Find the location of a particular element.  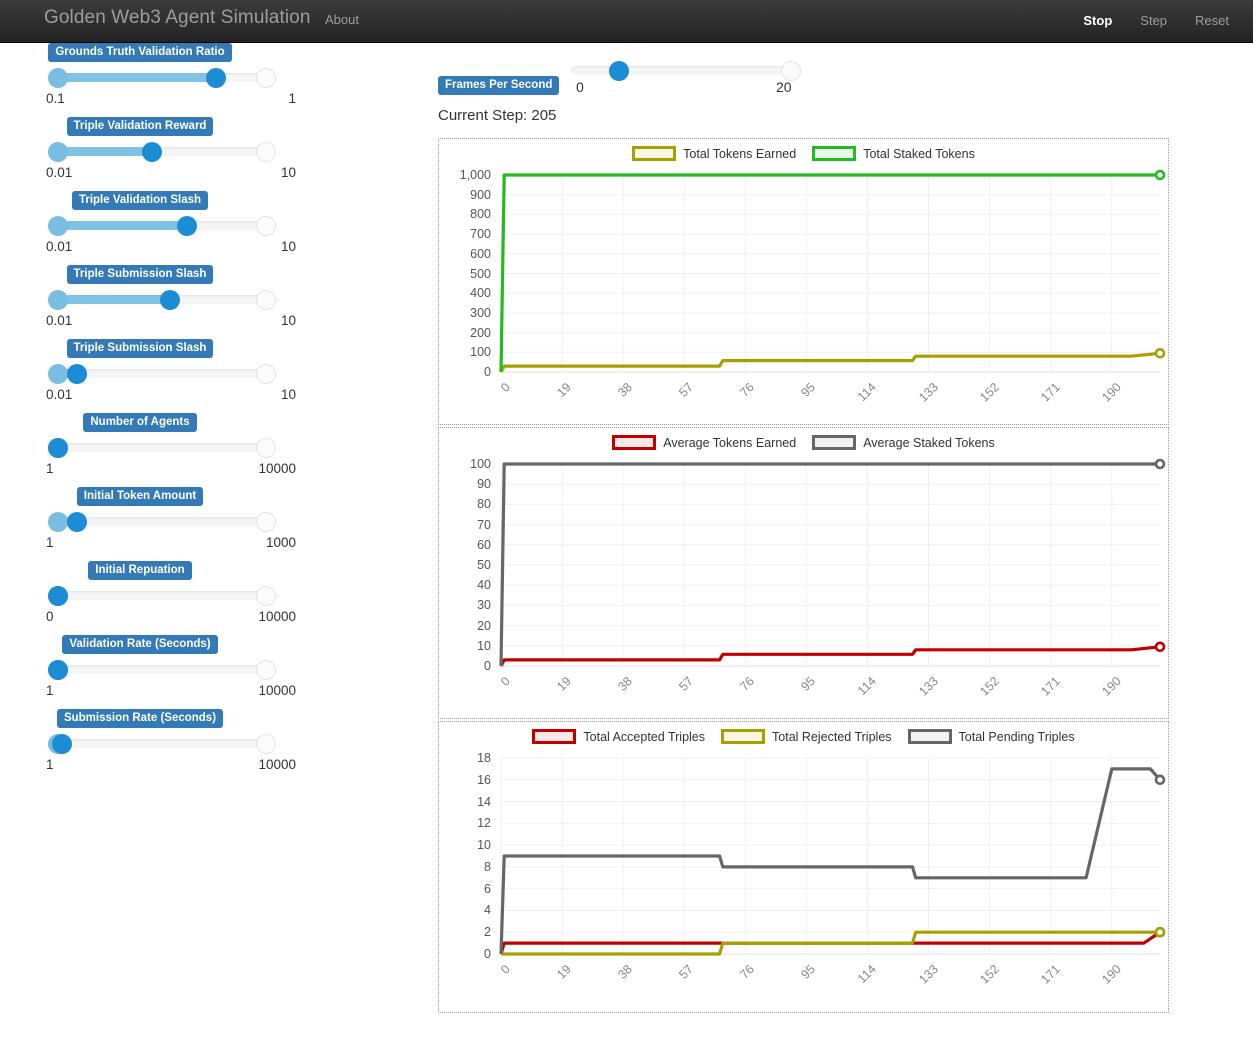

y-axis-tick-label: 20 is located at coordinates (484, 625).